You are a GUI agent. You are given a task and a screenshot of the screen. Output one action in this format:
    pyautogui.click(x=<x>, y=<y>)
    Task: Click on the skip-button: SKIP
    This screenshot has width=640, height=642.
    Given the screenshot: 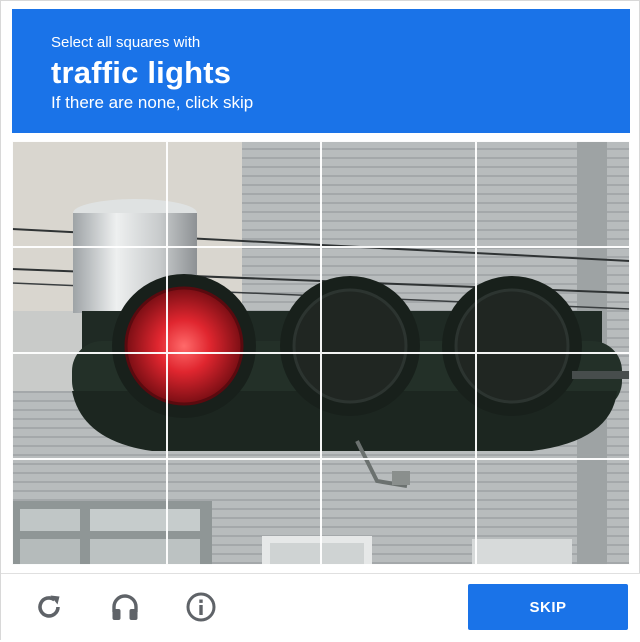 What is the action you would take?
    pyautogui.click(x=548, y=607)
    